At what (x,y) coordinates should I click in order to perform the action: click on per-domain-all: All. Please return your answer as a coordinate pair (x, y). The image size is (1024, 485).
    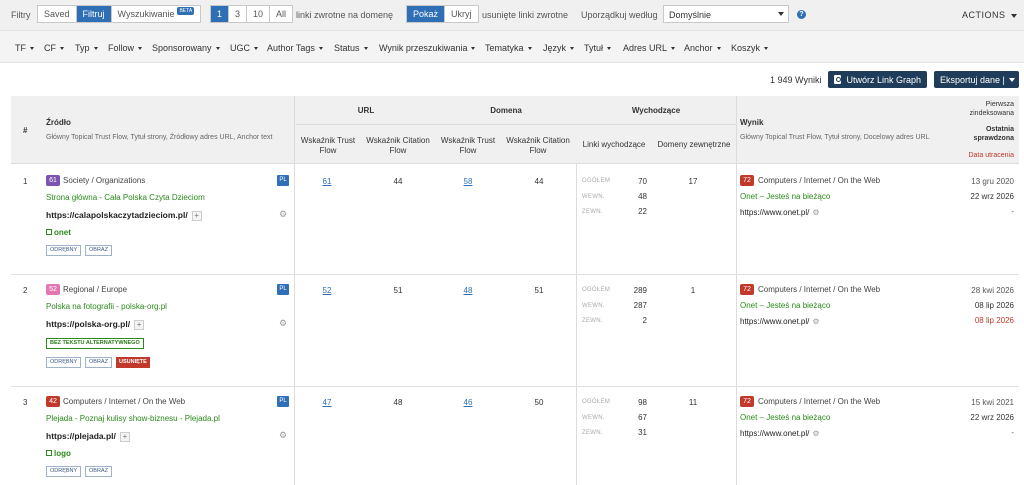
    Looking at the image, I should click on (281, 14).